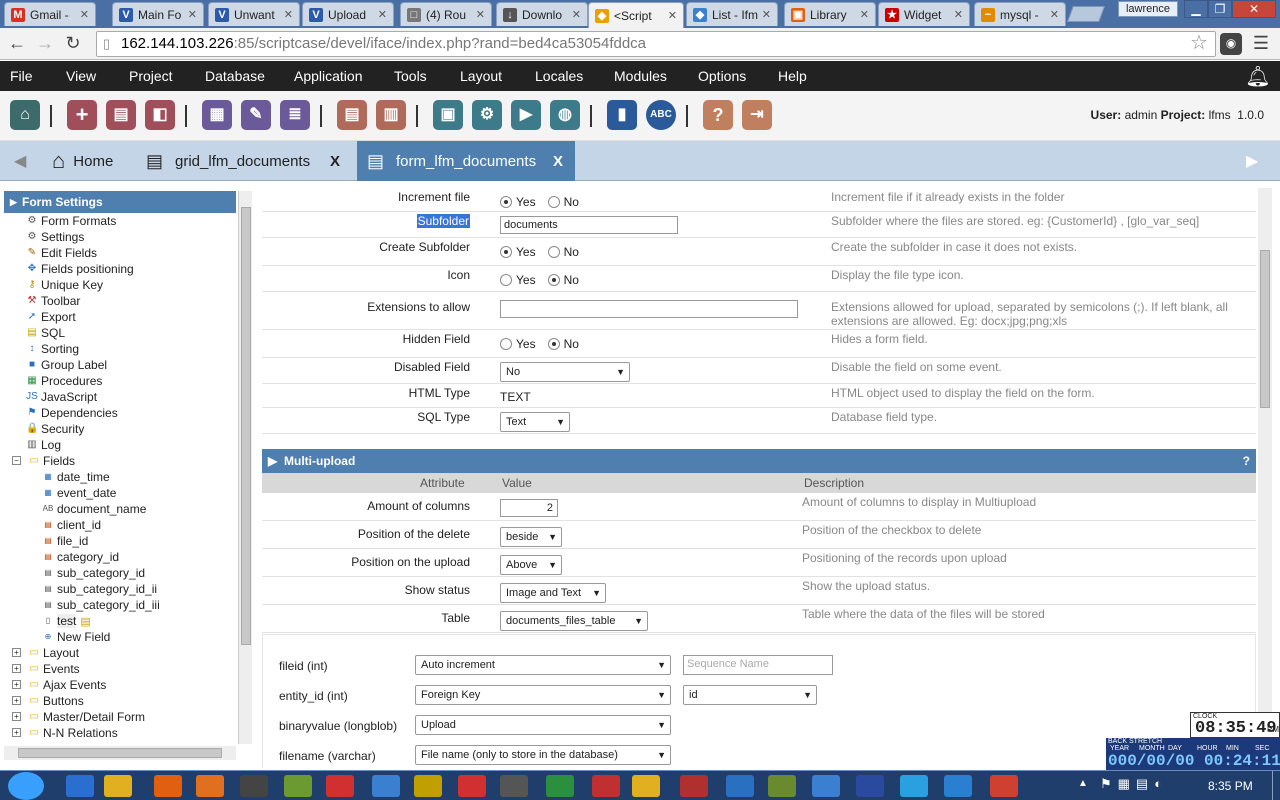 The width and height of the screenshot is (1280, 800). I want to click on deploy-globe-icon: ◍, so click(565, 115).